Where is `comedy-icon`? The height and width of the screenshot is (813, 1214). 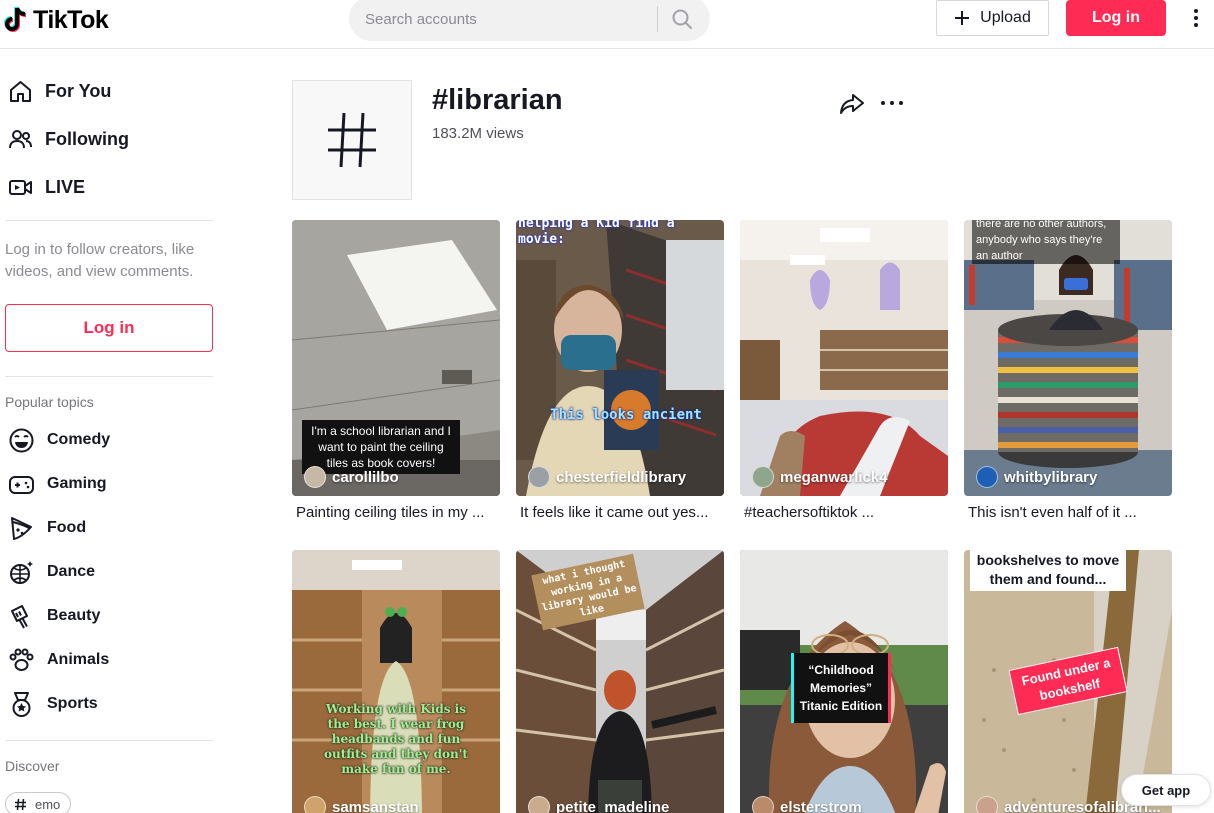
comedy-icon is located at coordinates (21, 440).